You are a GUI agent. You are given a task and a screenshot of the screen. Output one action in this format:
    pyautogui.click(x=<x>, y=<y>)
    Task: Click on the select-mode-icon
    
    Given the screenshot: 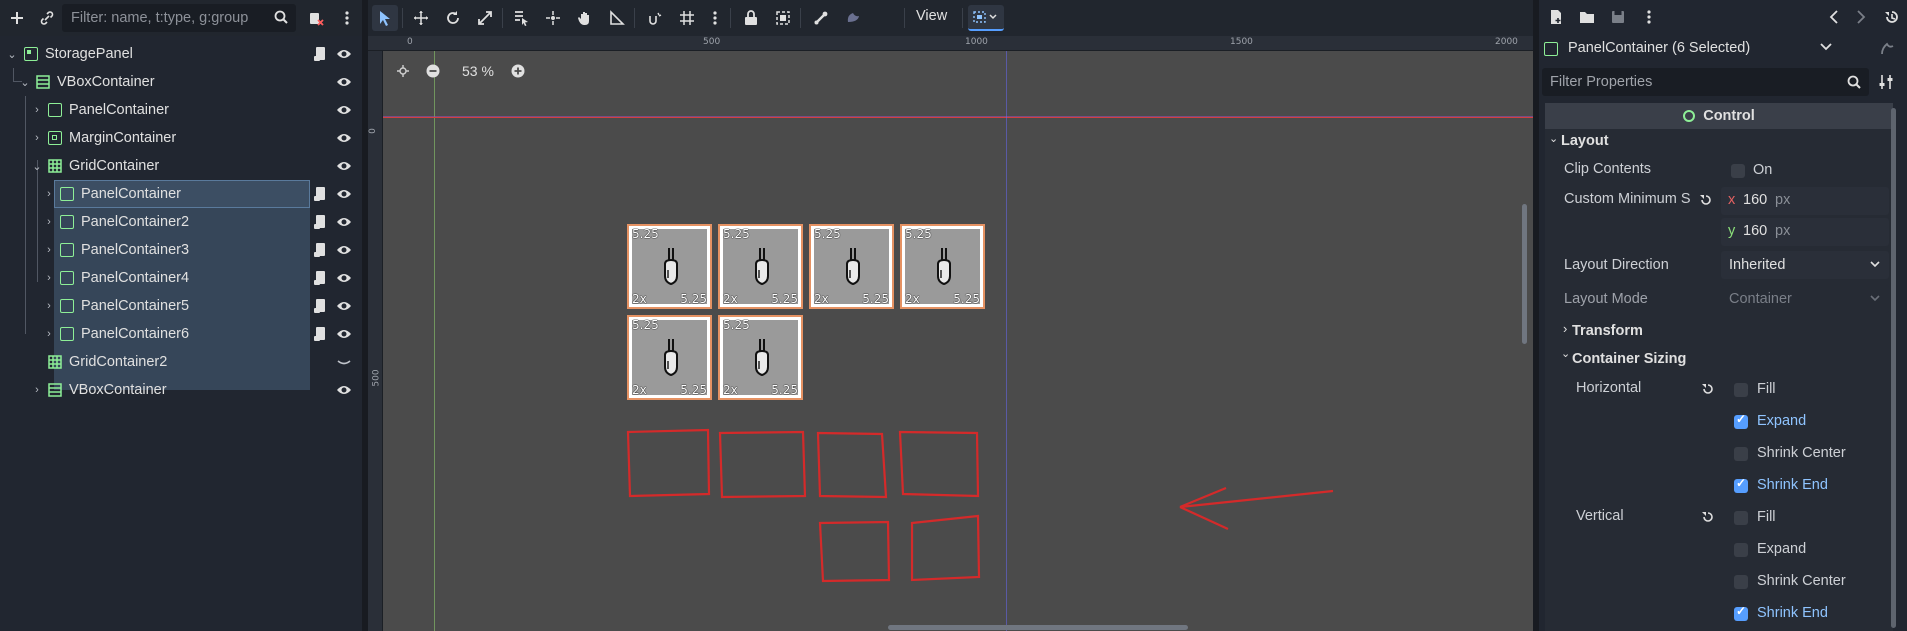 What is the action you would take?
    pyautogui.click(x=385, y=18)
    